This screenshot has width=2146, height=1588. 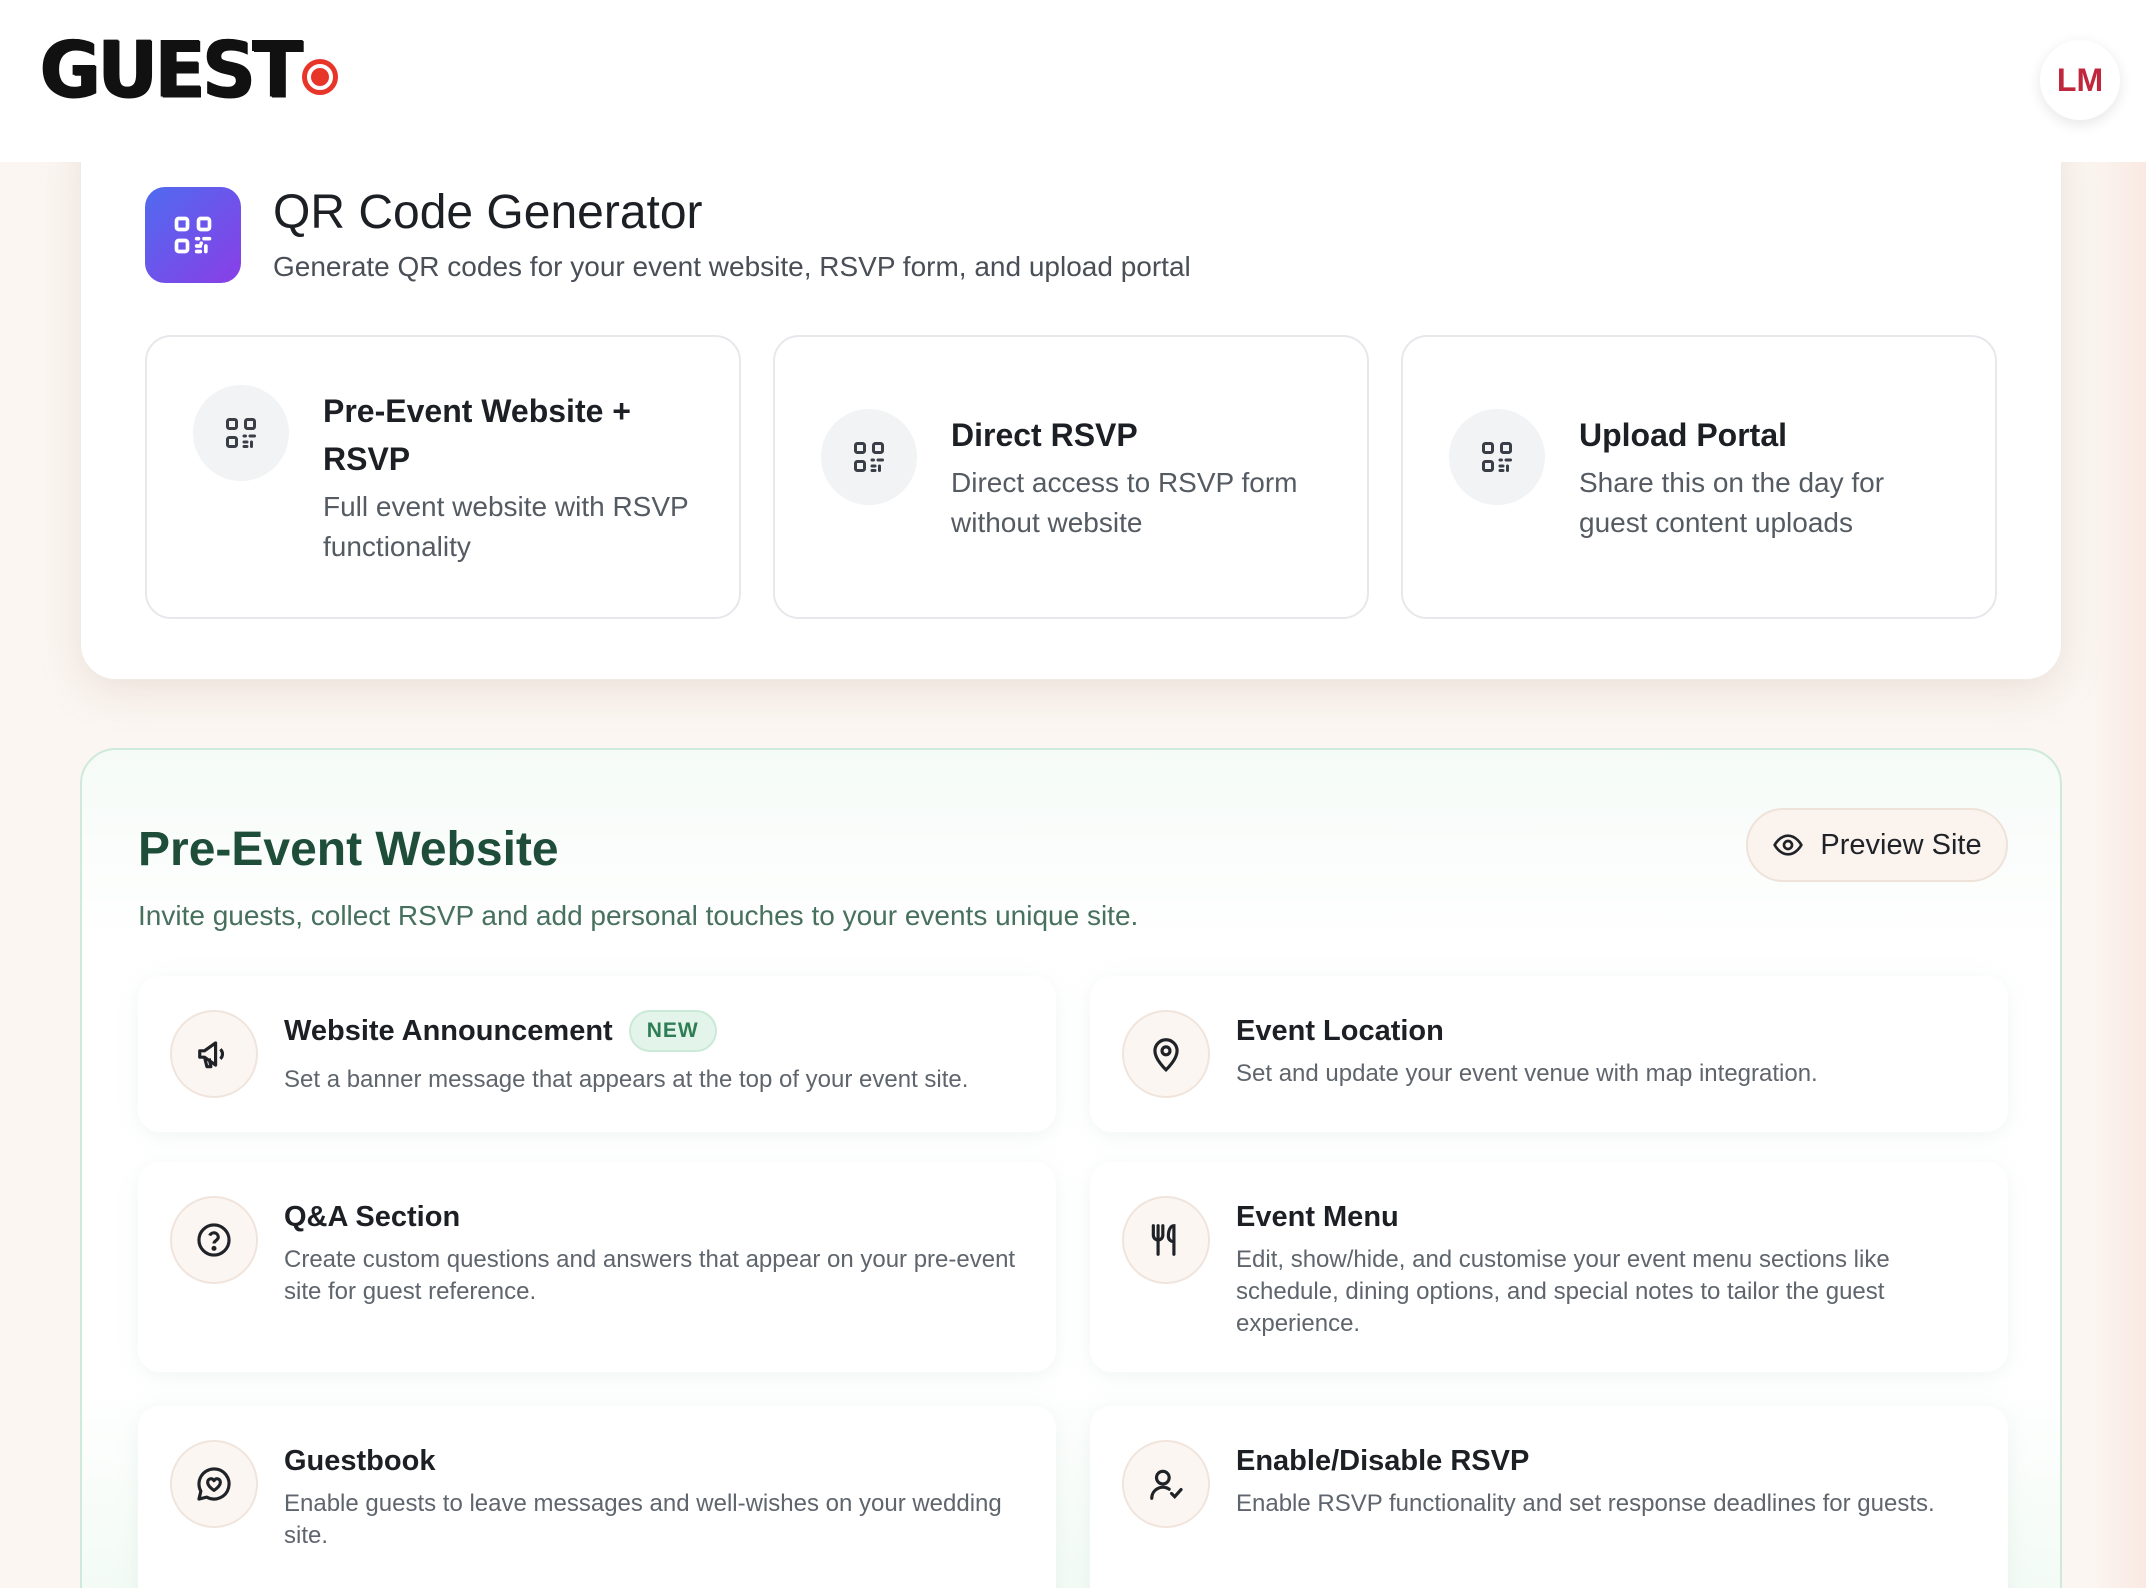 What do you see at coordinates (1166, 1240) in the screenshot?
I see `utensils-icon` at bounding box center [1166, 1240].